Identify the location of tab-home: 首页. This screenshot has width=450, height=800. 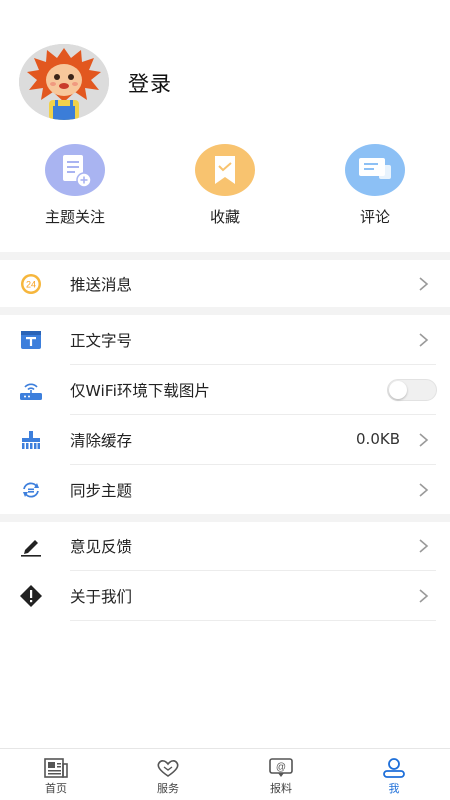
(56, 774).